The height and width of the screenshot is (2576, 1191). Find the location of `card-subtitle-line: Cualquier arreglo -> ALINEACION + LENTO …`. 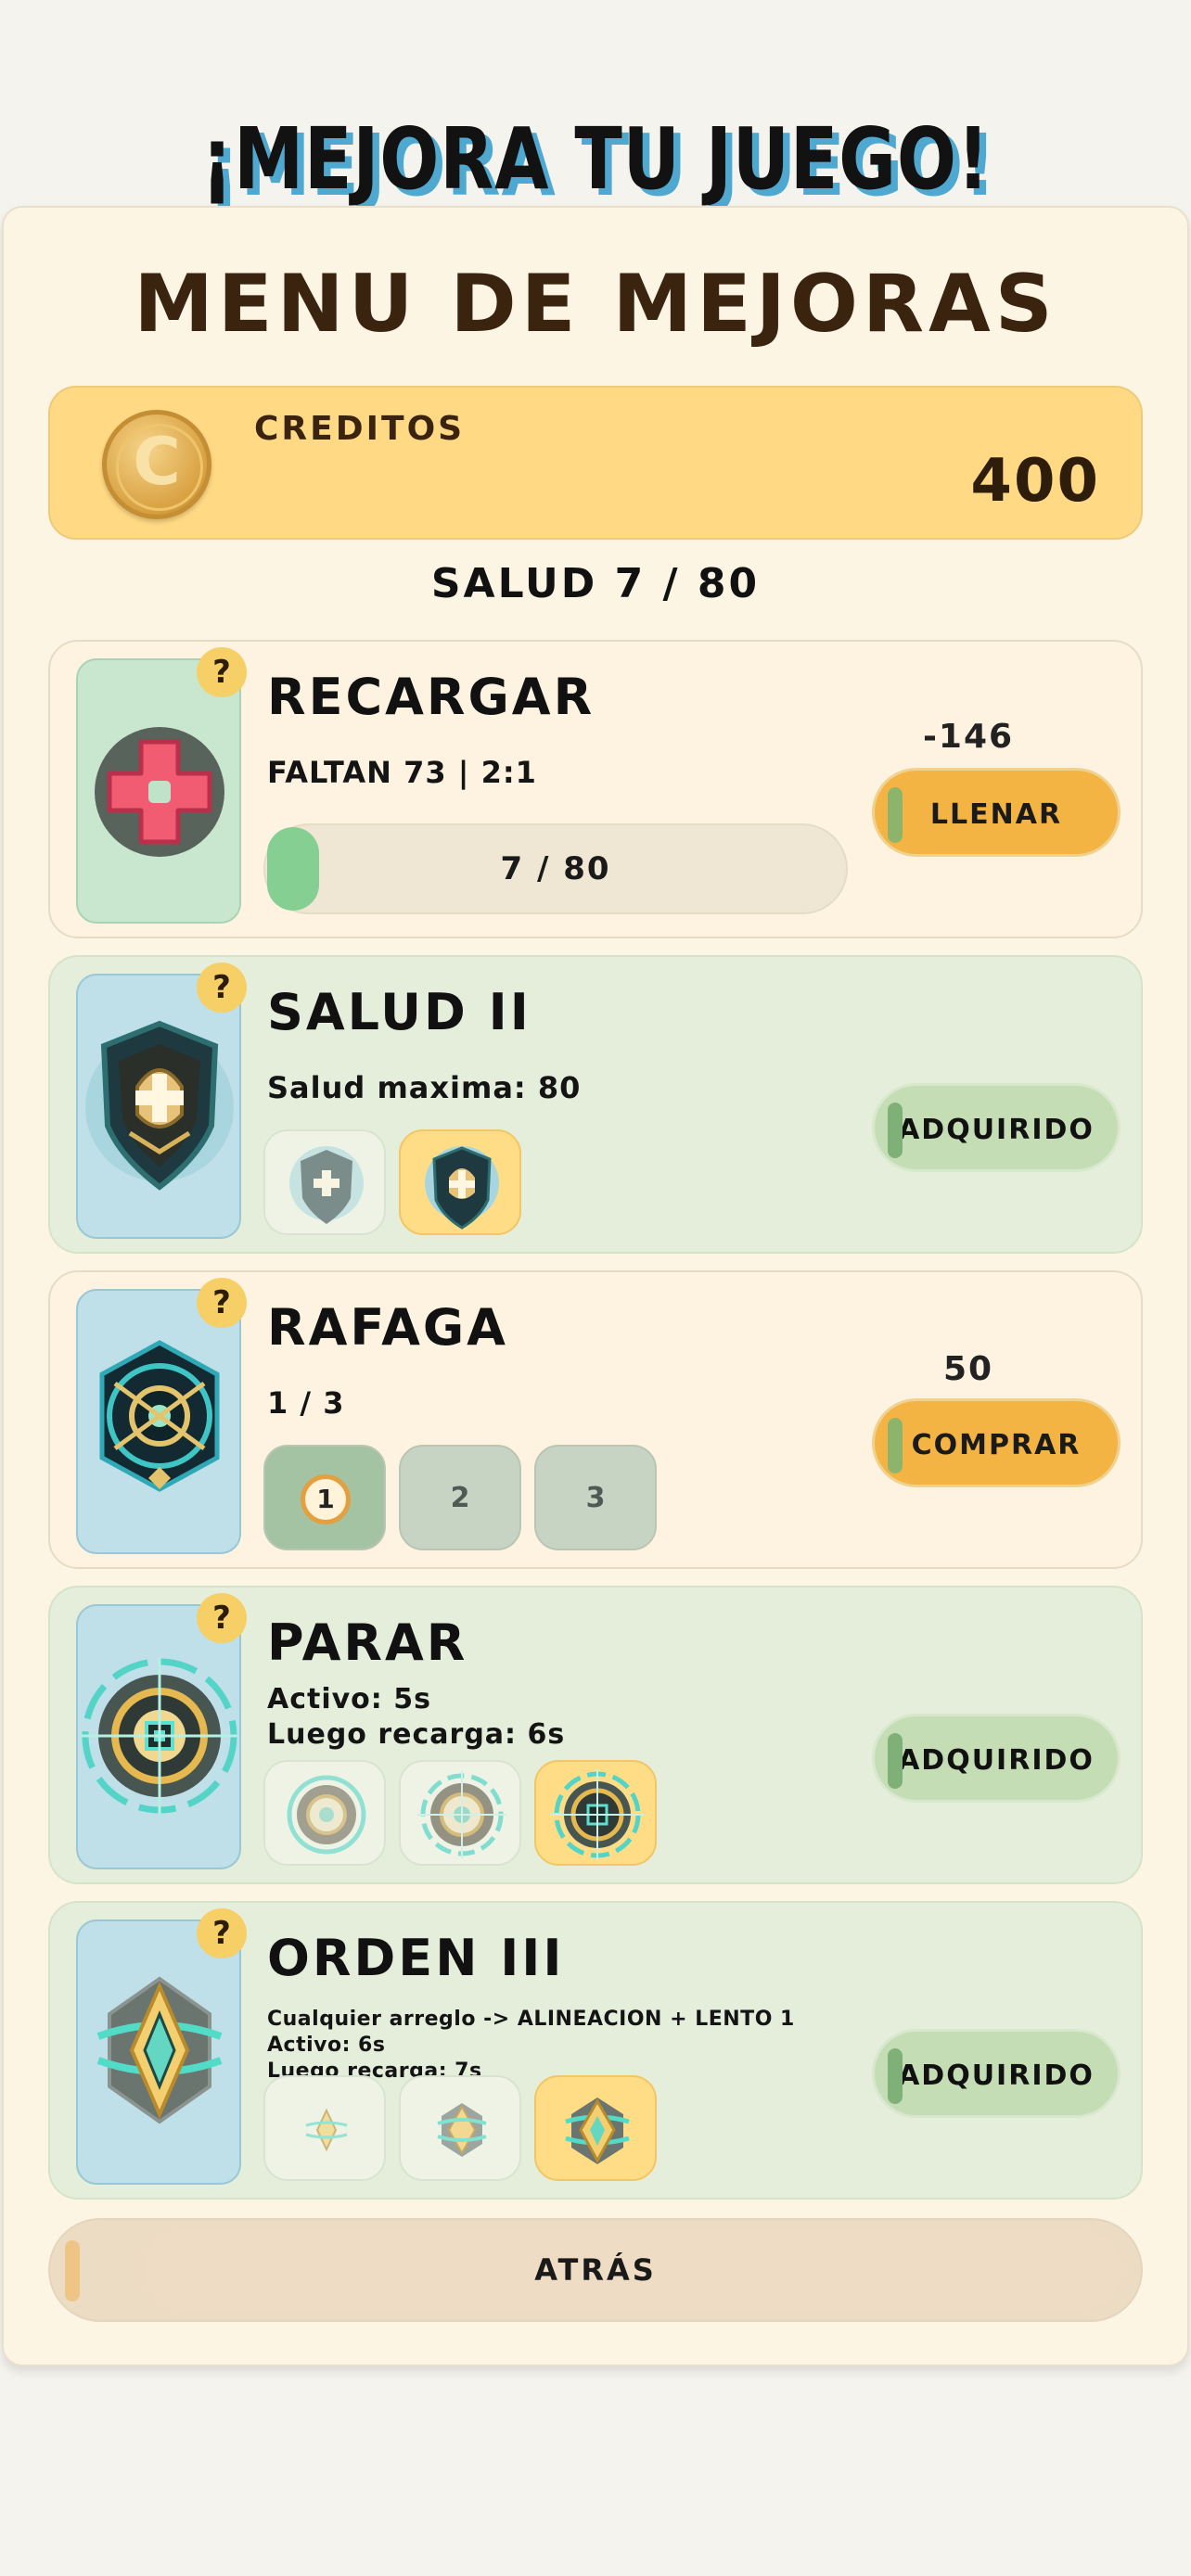

card-subtitle-line: Cualquier arreglo -> ALINEACION + LENTO … is located at coordinates (531, 2020).